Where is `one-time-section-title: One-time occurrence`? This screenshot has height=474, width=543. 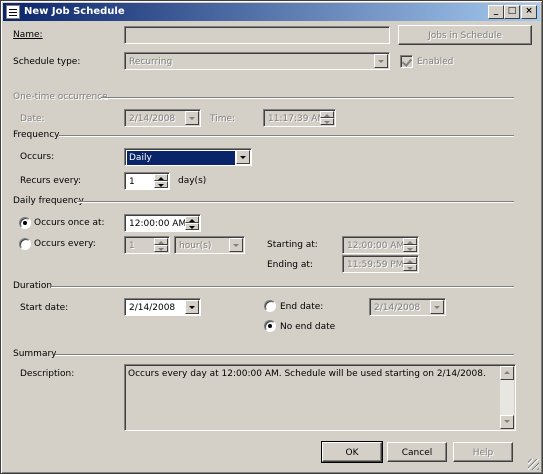
one-time-section-title: One-time occurrence is located at coordinates (60, 97).